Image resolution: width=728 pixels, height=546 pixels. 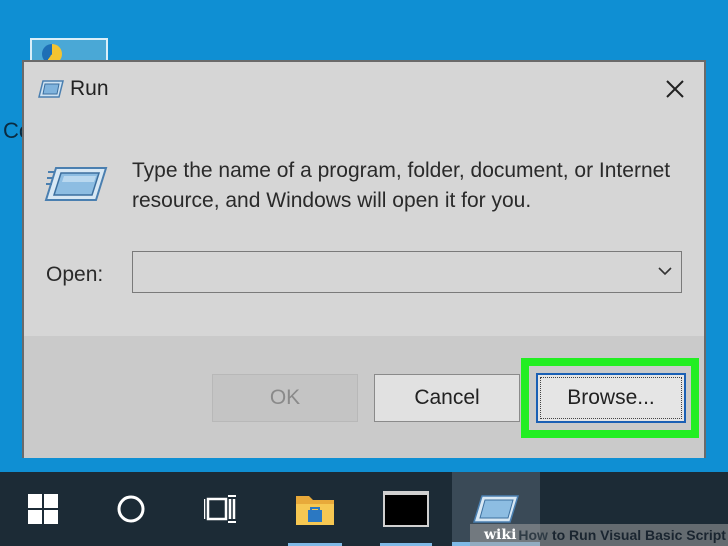 I want to click on file-explorer-icon, so click(x=315, y=510).